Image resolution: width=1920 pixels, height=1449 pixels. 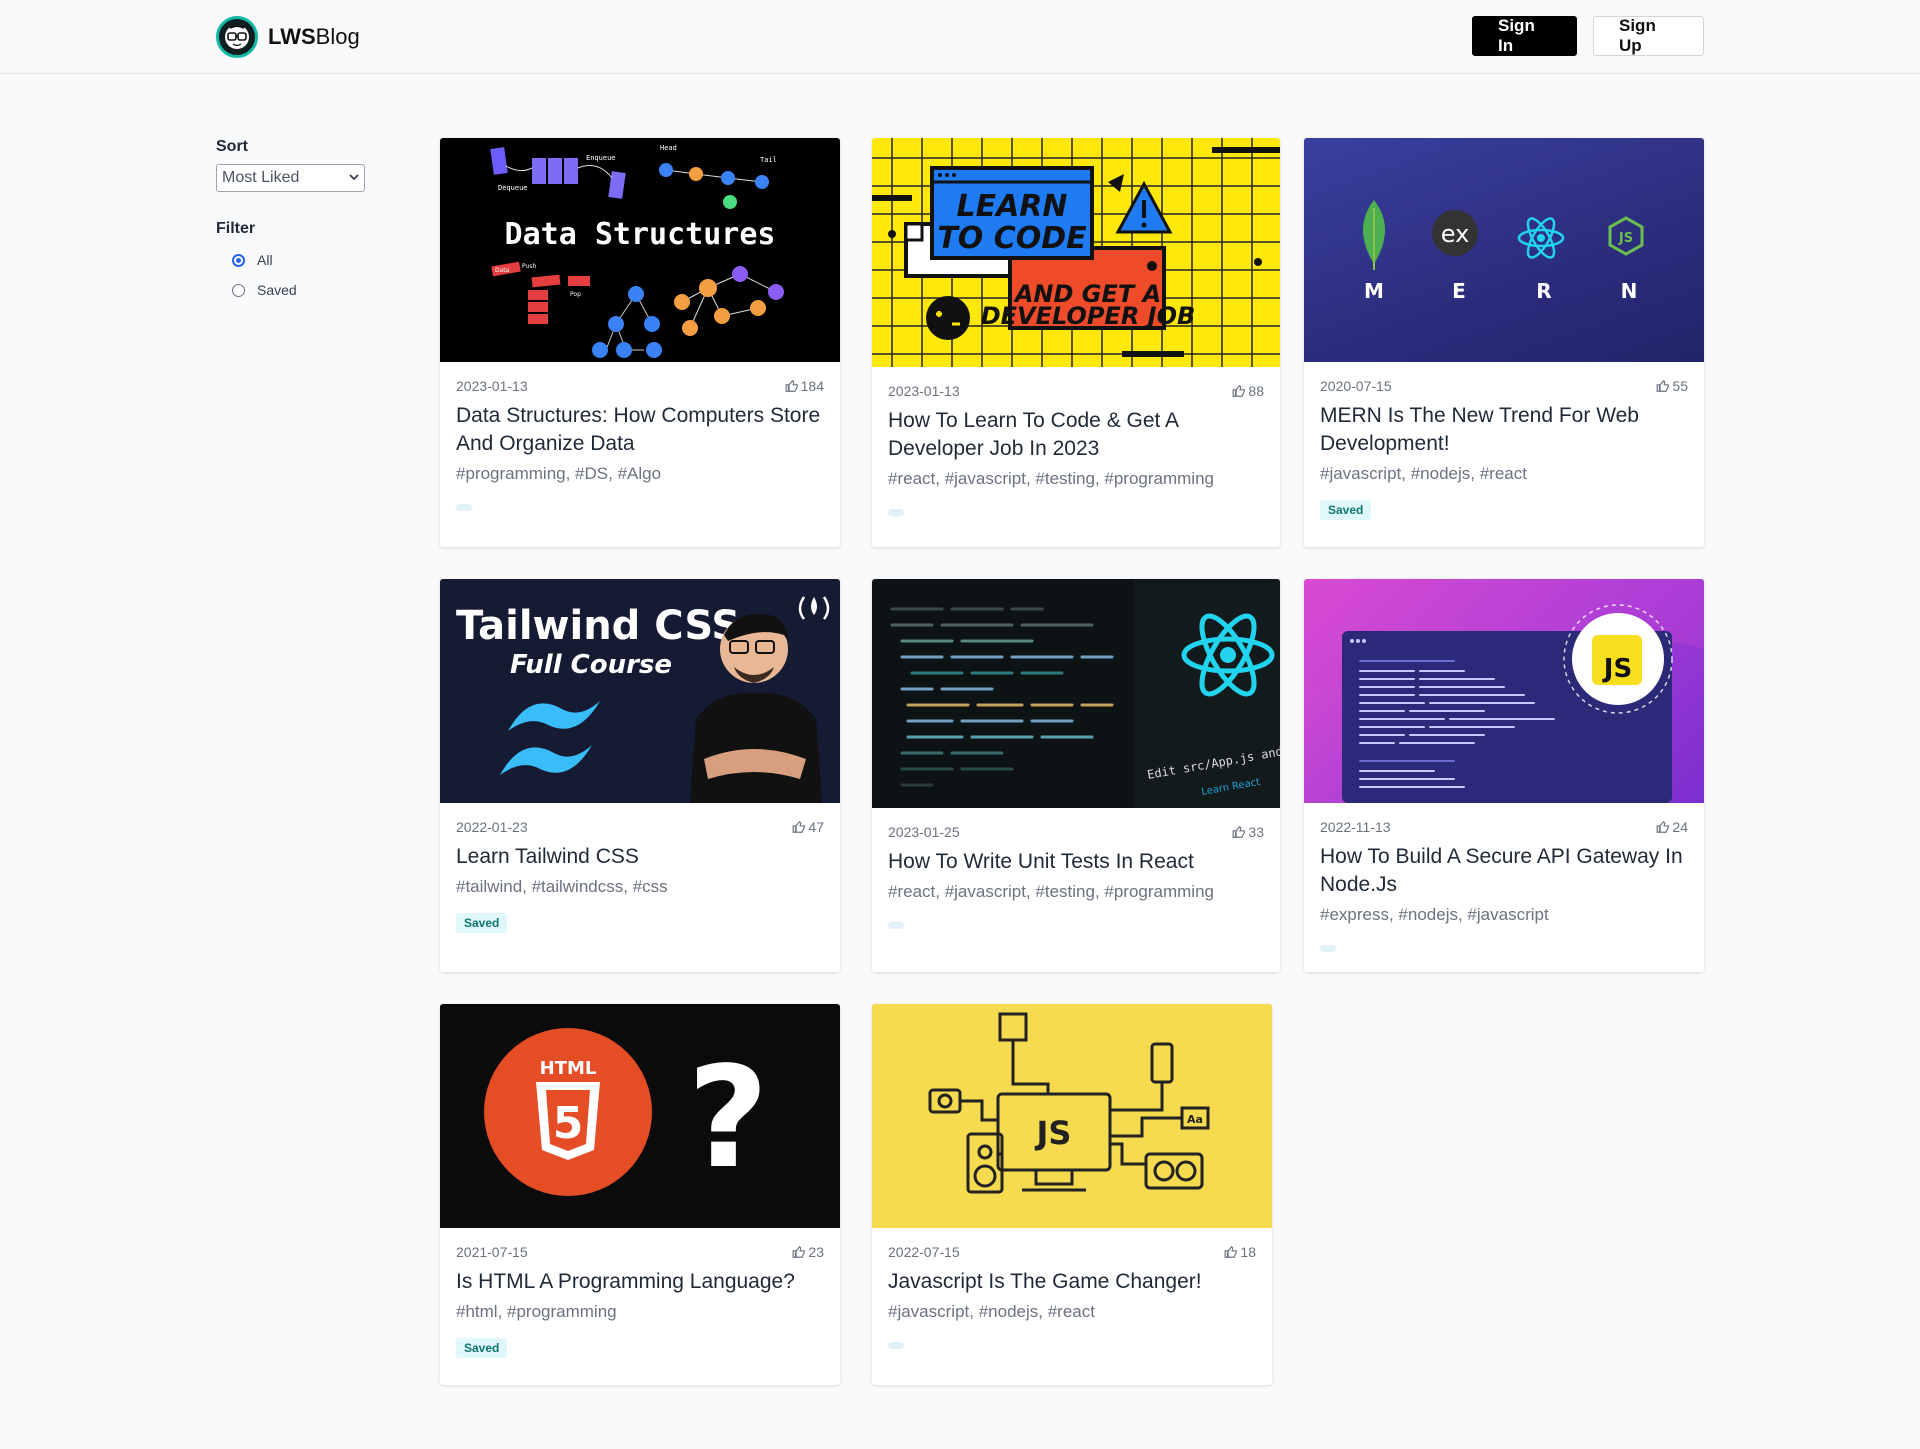 What do you see at coordinates (536, 1311) in the screenshot?
I see `post-tags: #html, #programming` at bounding box center [536, 1311].